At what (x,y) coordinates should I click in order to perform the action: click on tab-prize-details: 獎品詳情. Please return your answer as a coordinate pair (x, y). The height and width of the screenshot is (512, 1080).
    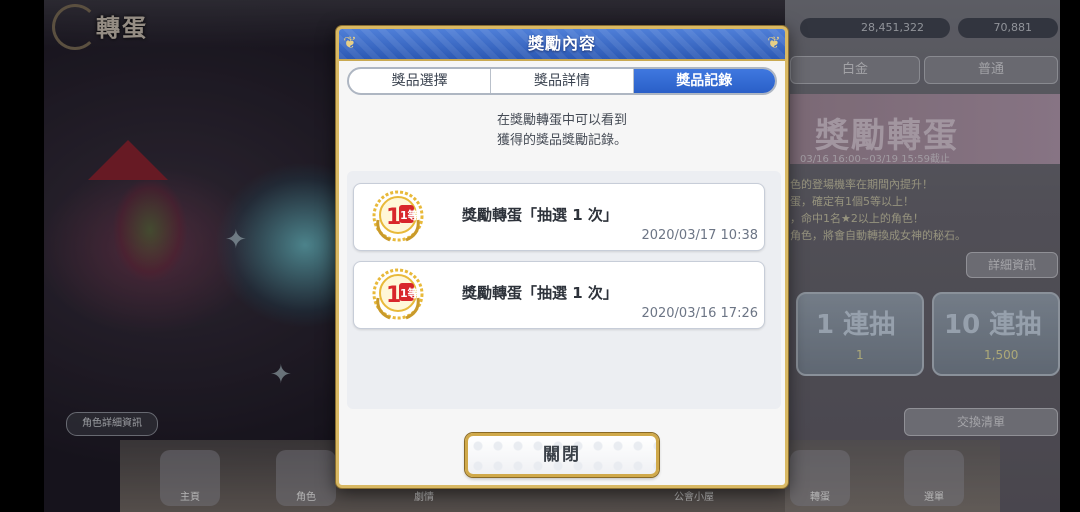
    Looking at the image, I should click on (562, 81).